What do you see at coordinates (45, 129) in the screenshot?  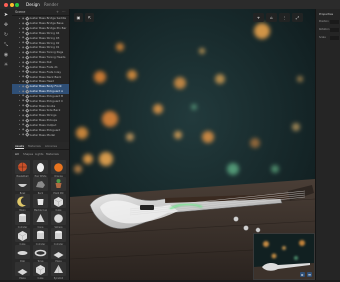 I see `layer-label: Guitar Bass Pickguard` at bounding box center [45, 129].